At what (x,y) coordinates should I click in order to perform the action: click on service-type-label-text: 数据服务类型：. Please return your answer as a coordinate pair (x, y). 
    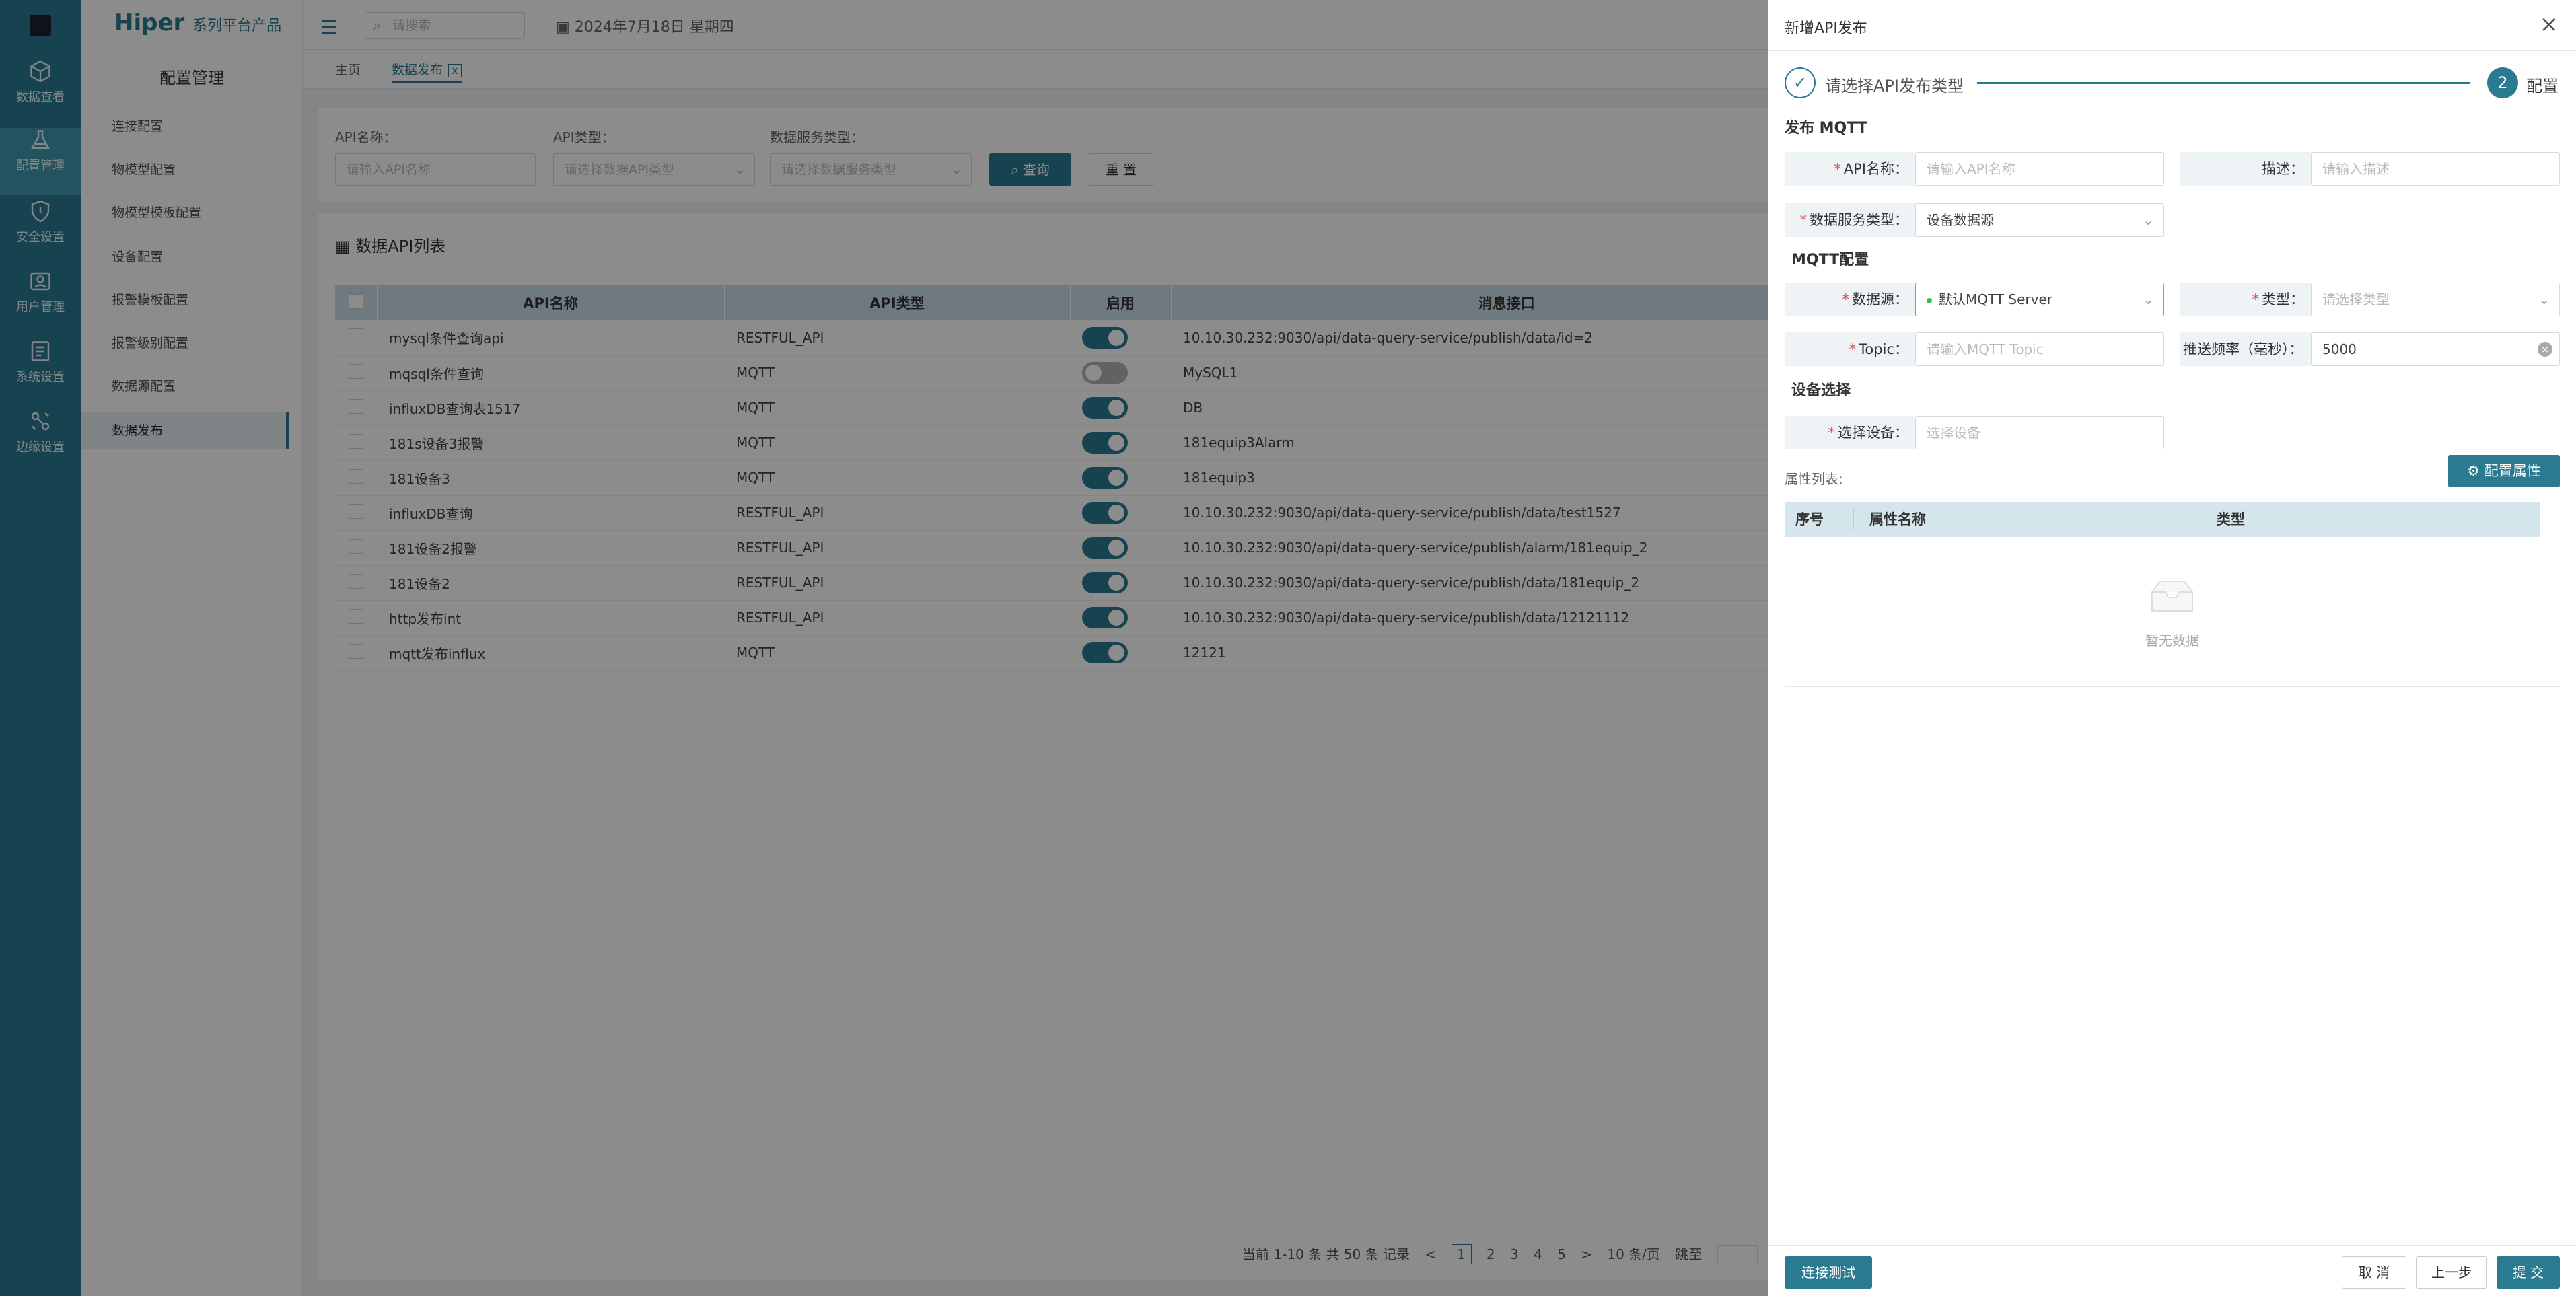
    Looking at the image, I should click on (1859, 220).